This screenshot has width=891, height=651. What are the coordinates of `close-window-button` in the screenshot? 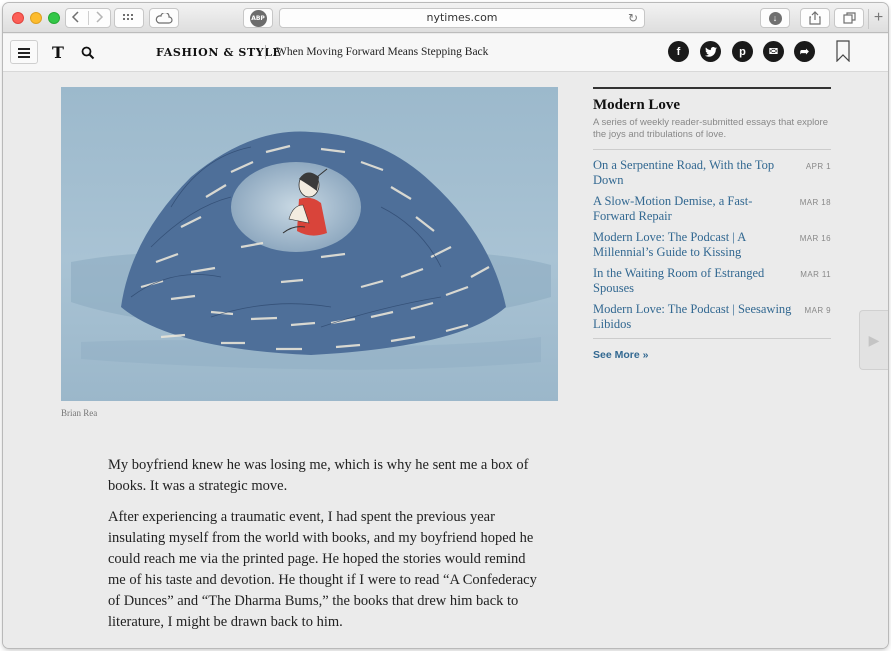 It's located at (18, 18).